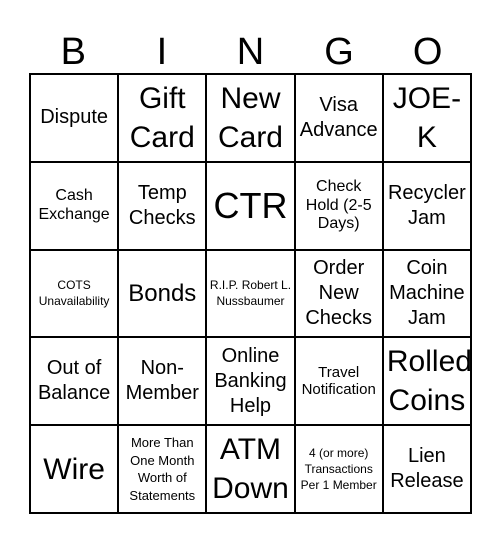 Image resolution: width=500 pixels, height=544 pixels. I want to click on bingo-cell: Temp Checks, so click(162, 205).